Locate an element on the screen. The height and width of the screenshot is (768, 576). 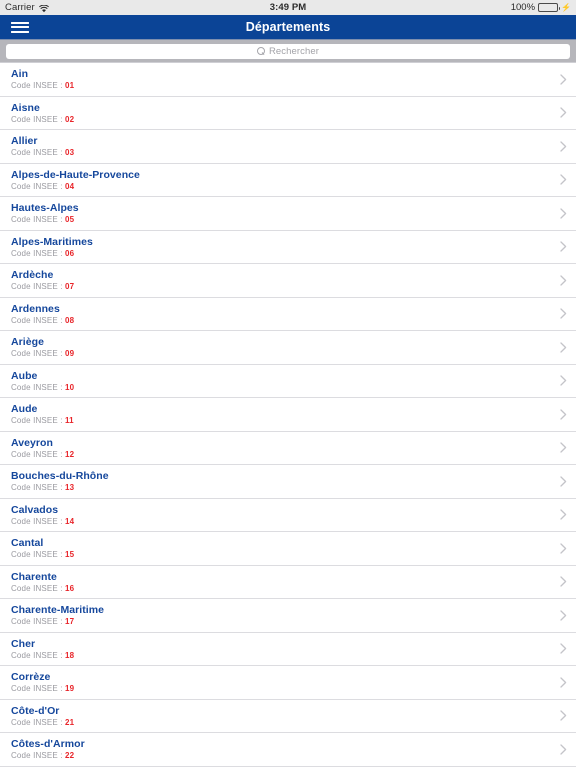
department-name: Hautes-Alpes is located at coordinates (45, 208).